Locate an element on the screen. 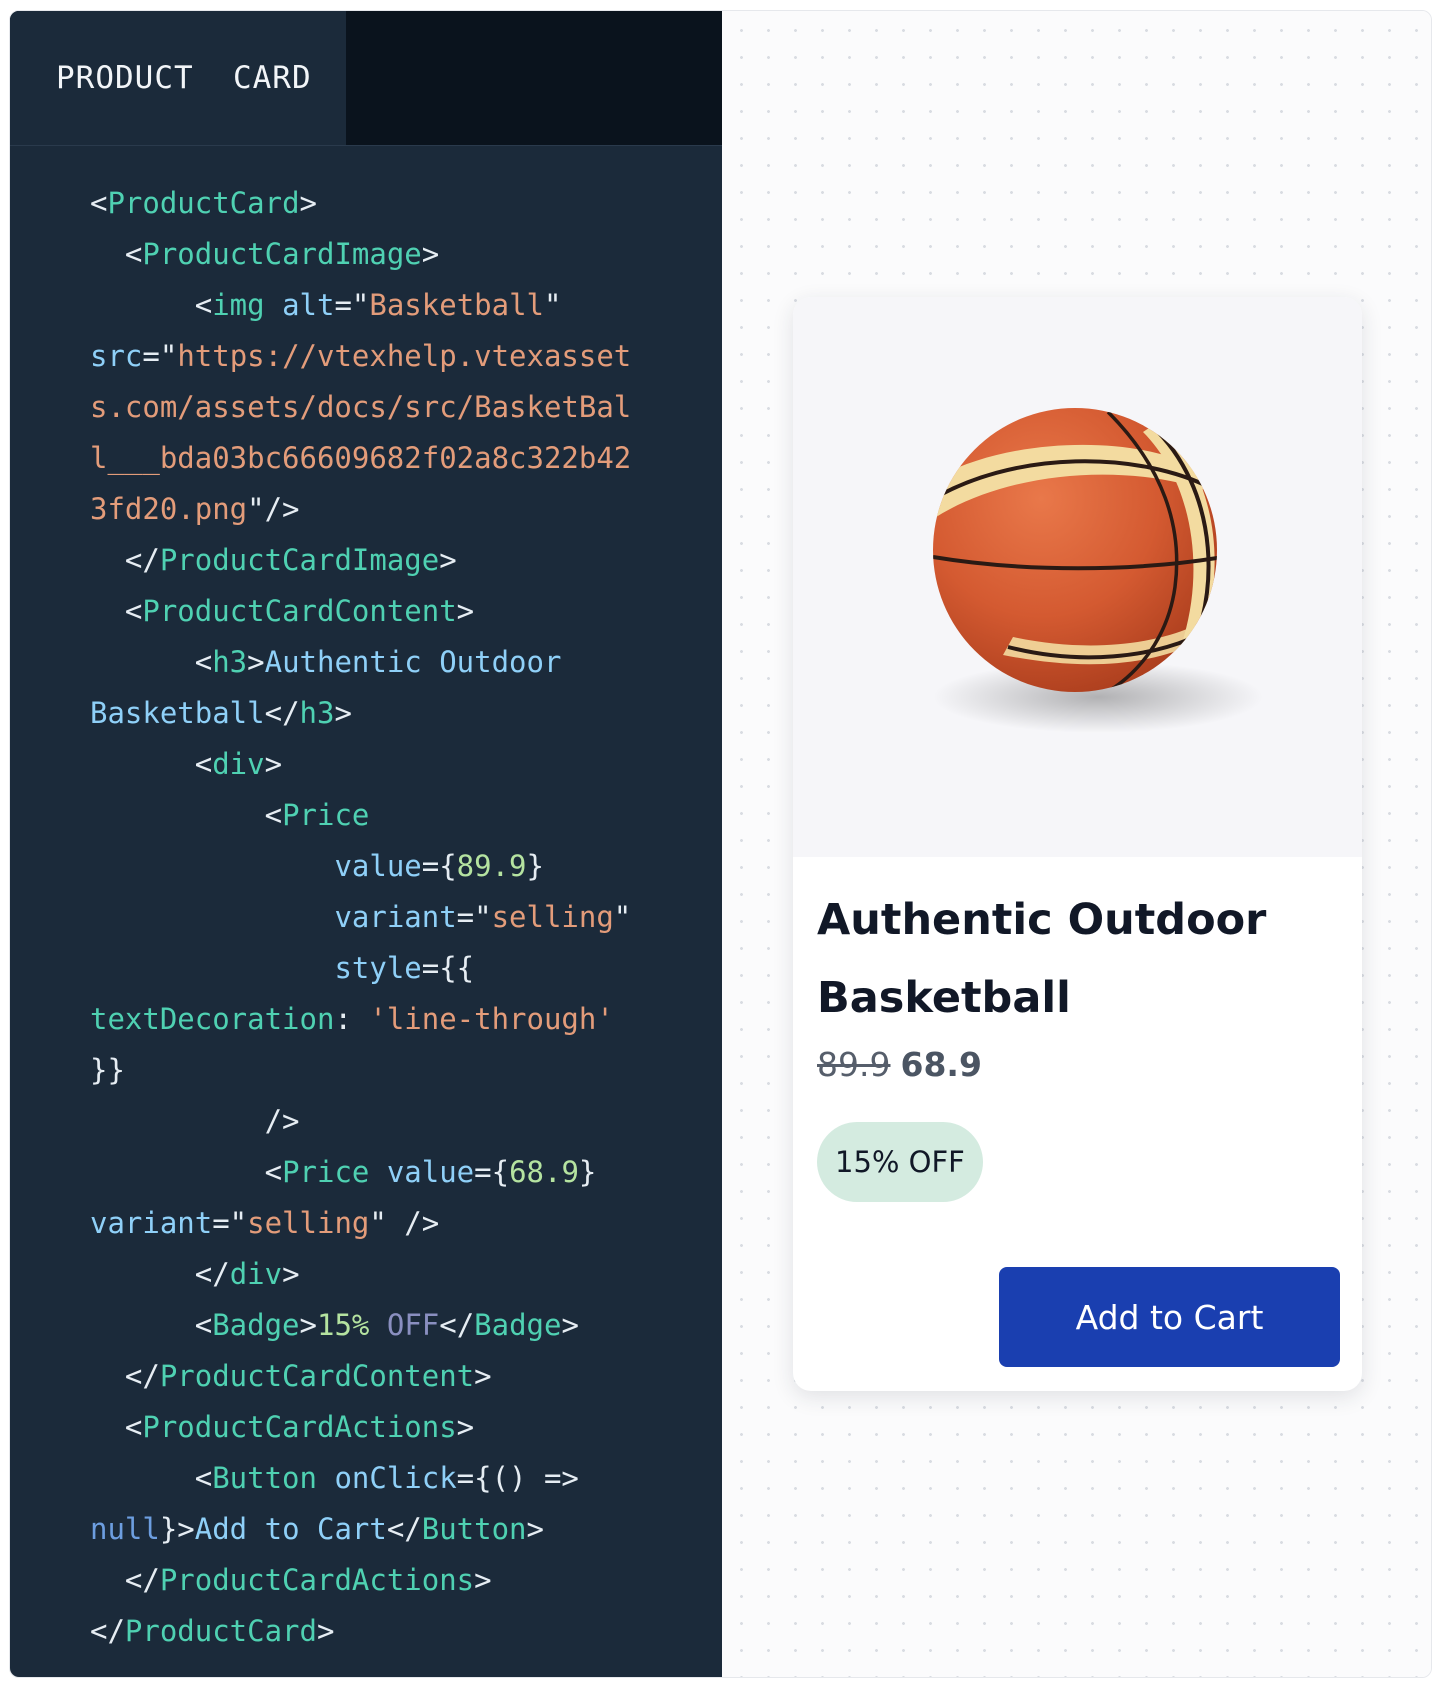 The height and width of the screenshot is (1684, 1441). code-line: <ProductCardActions> is located at coordinates (360, 1427).